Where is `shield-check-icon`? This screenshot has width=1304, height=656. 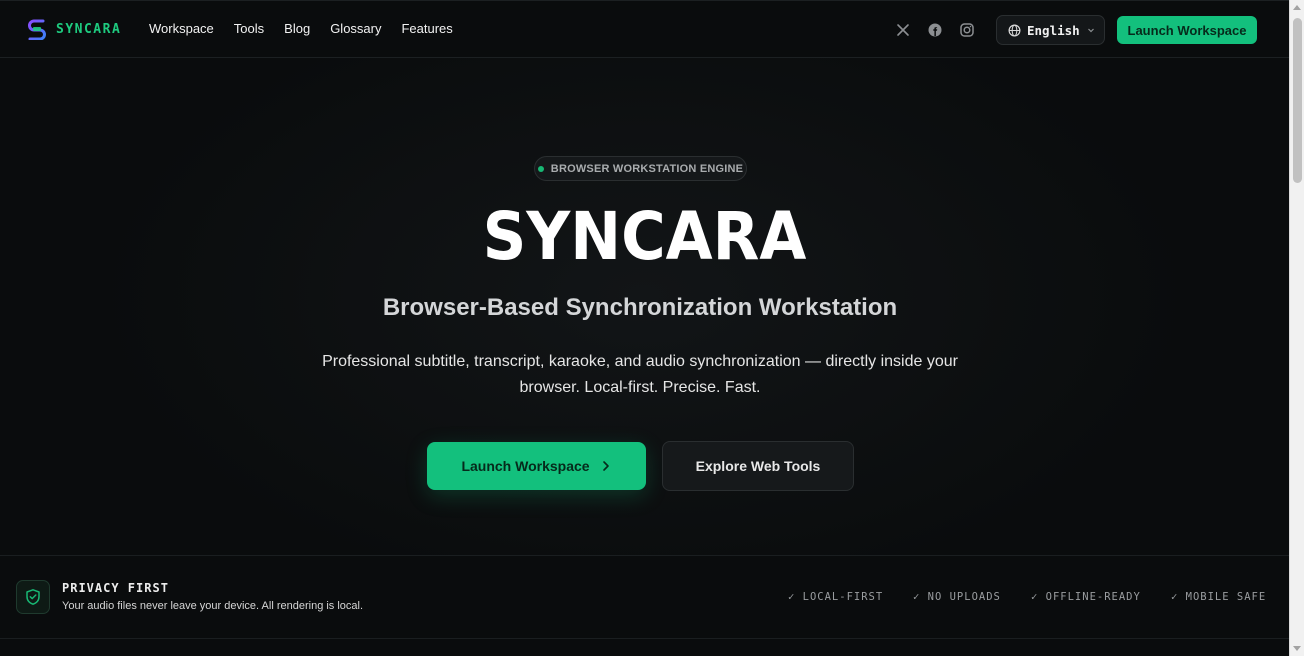
shield-check-icon is located at coordinates (33, 597).